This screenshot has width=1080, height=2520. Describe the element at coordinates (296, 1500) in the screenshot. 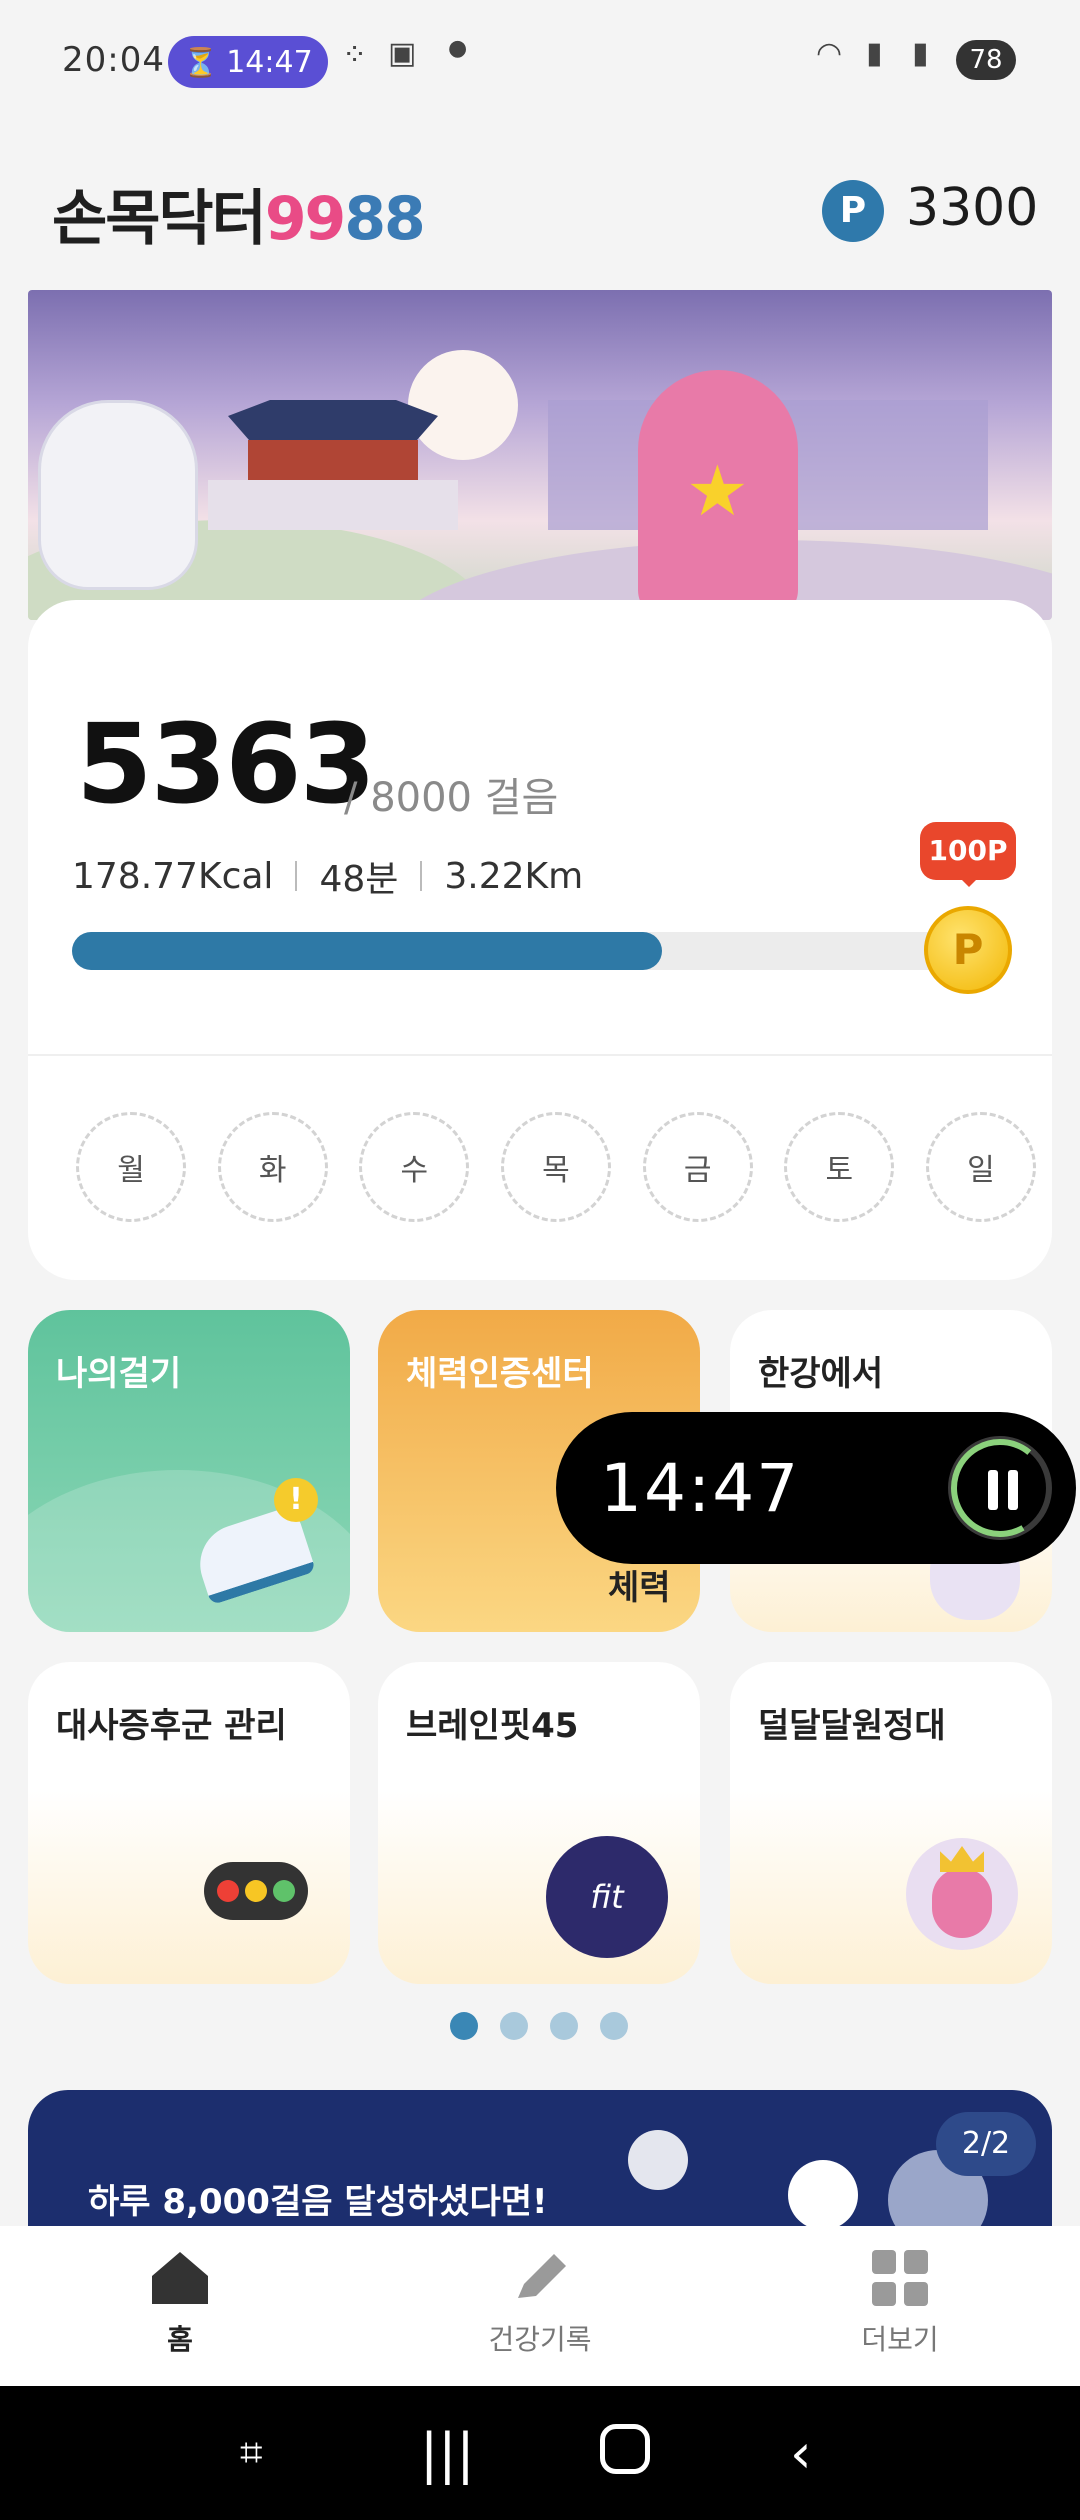

I see `alert-icon: !` at that location.